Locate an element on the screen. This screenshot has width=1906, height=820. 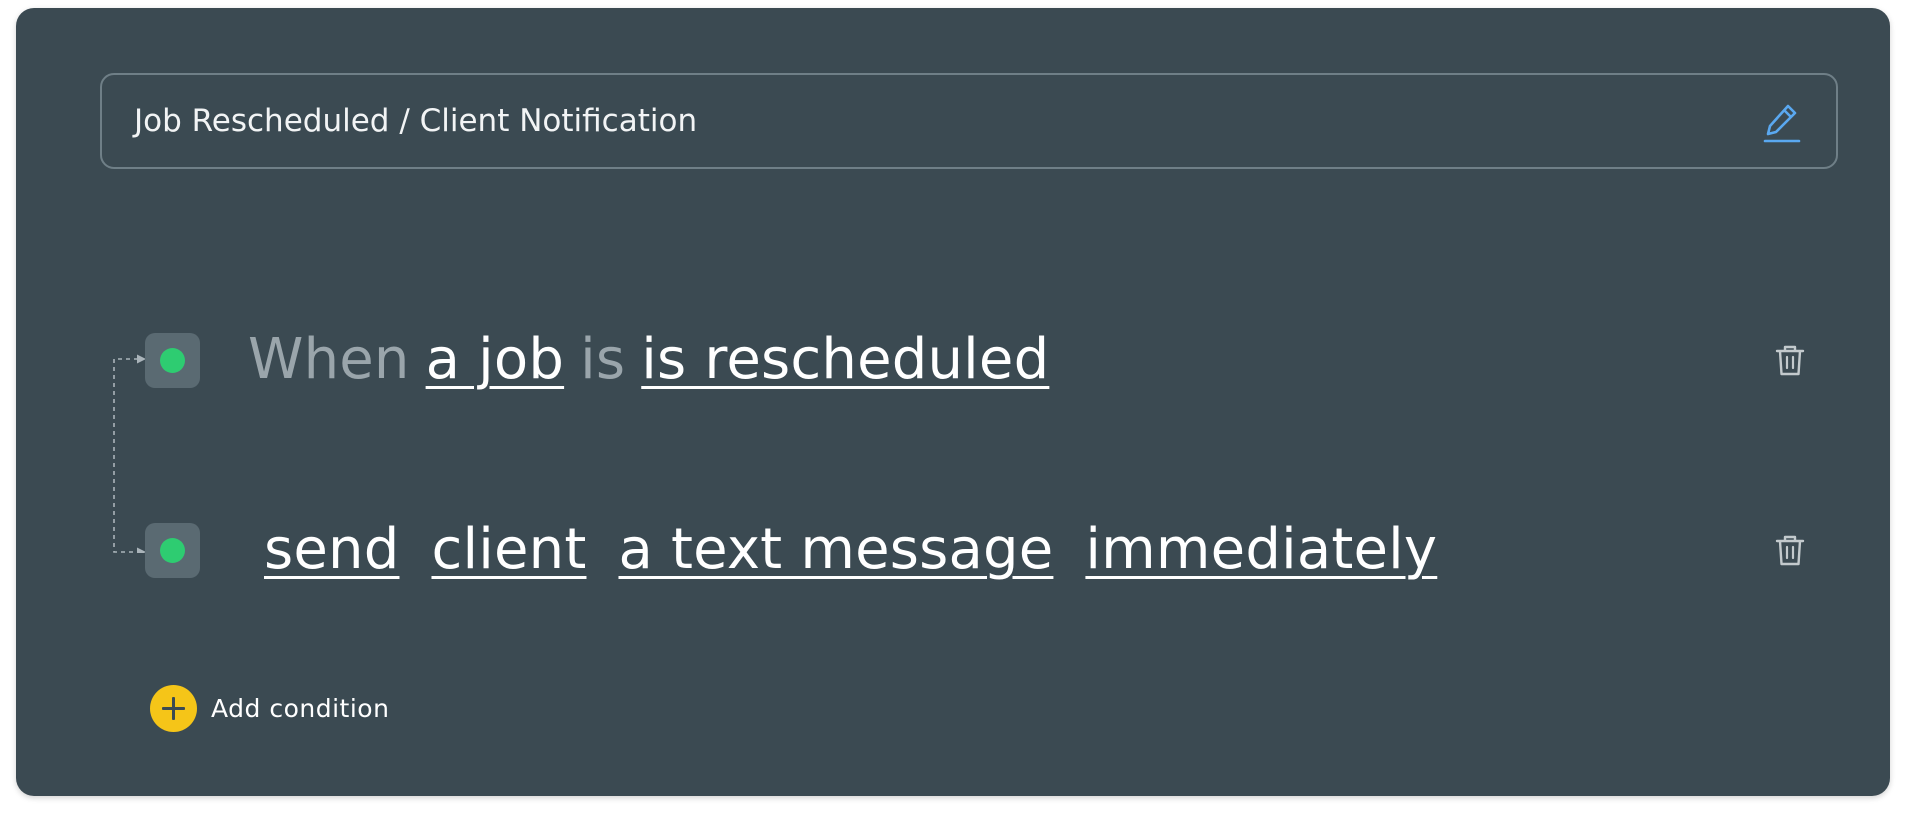
action-status is located at coordinates (172, 550).